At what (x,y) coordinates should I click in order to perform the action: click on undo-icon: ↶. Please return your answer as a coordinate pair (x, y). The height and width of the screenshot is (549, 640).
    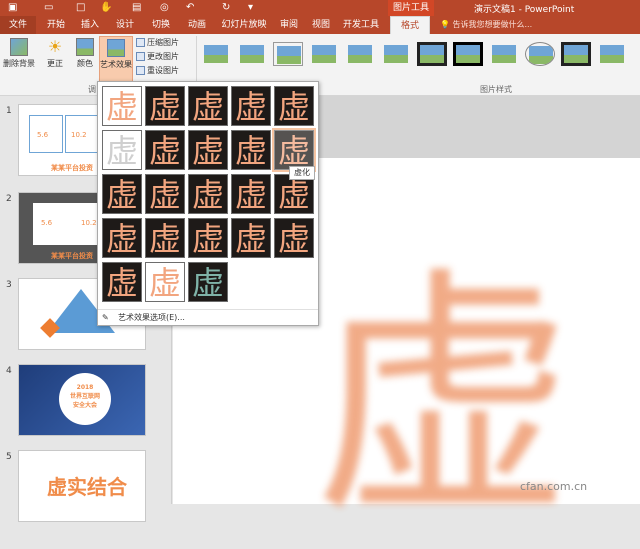
    Looking at the image, I should click on (190, 7).